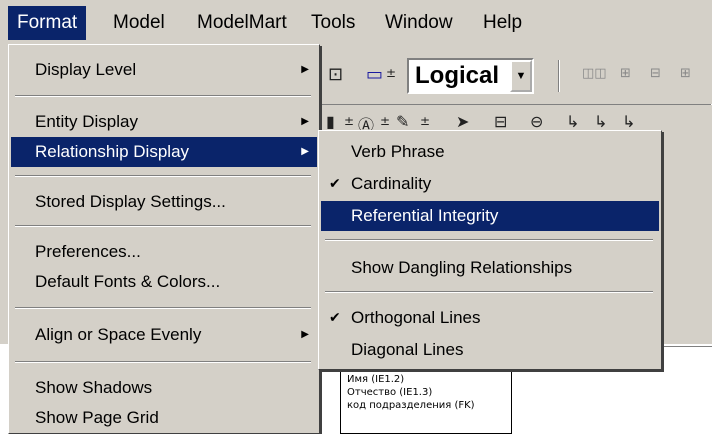 The height and width of the screenshot is (434, 712). I want to click on menu-item-align-space-evenly: Align or Space Evenly ▶, so click(164, 335).